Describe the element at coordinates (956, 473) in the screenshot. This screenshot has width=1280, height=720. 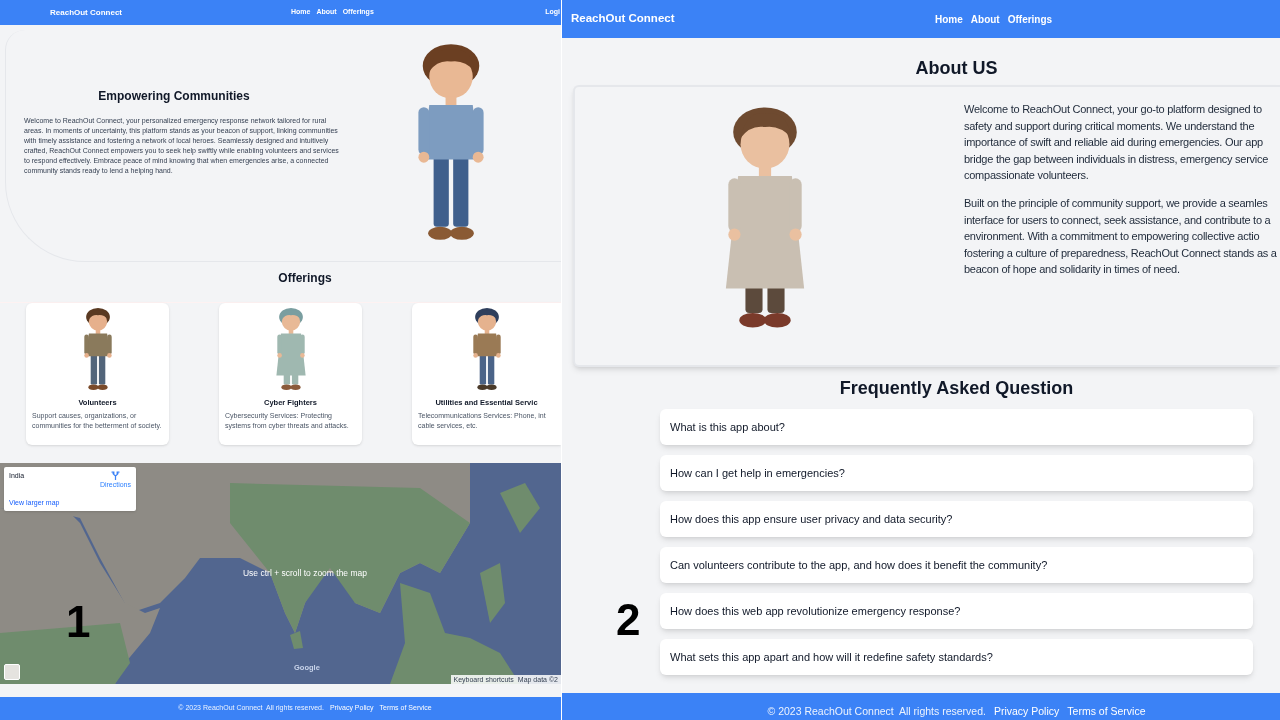
I see `faq-question: How can I get help in emergencies?` at that location.